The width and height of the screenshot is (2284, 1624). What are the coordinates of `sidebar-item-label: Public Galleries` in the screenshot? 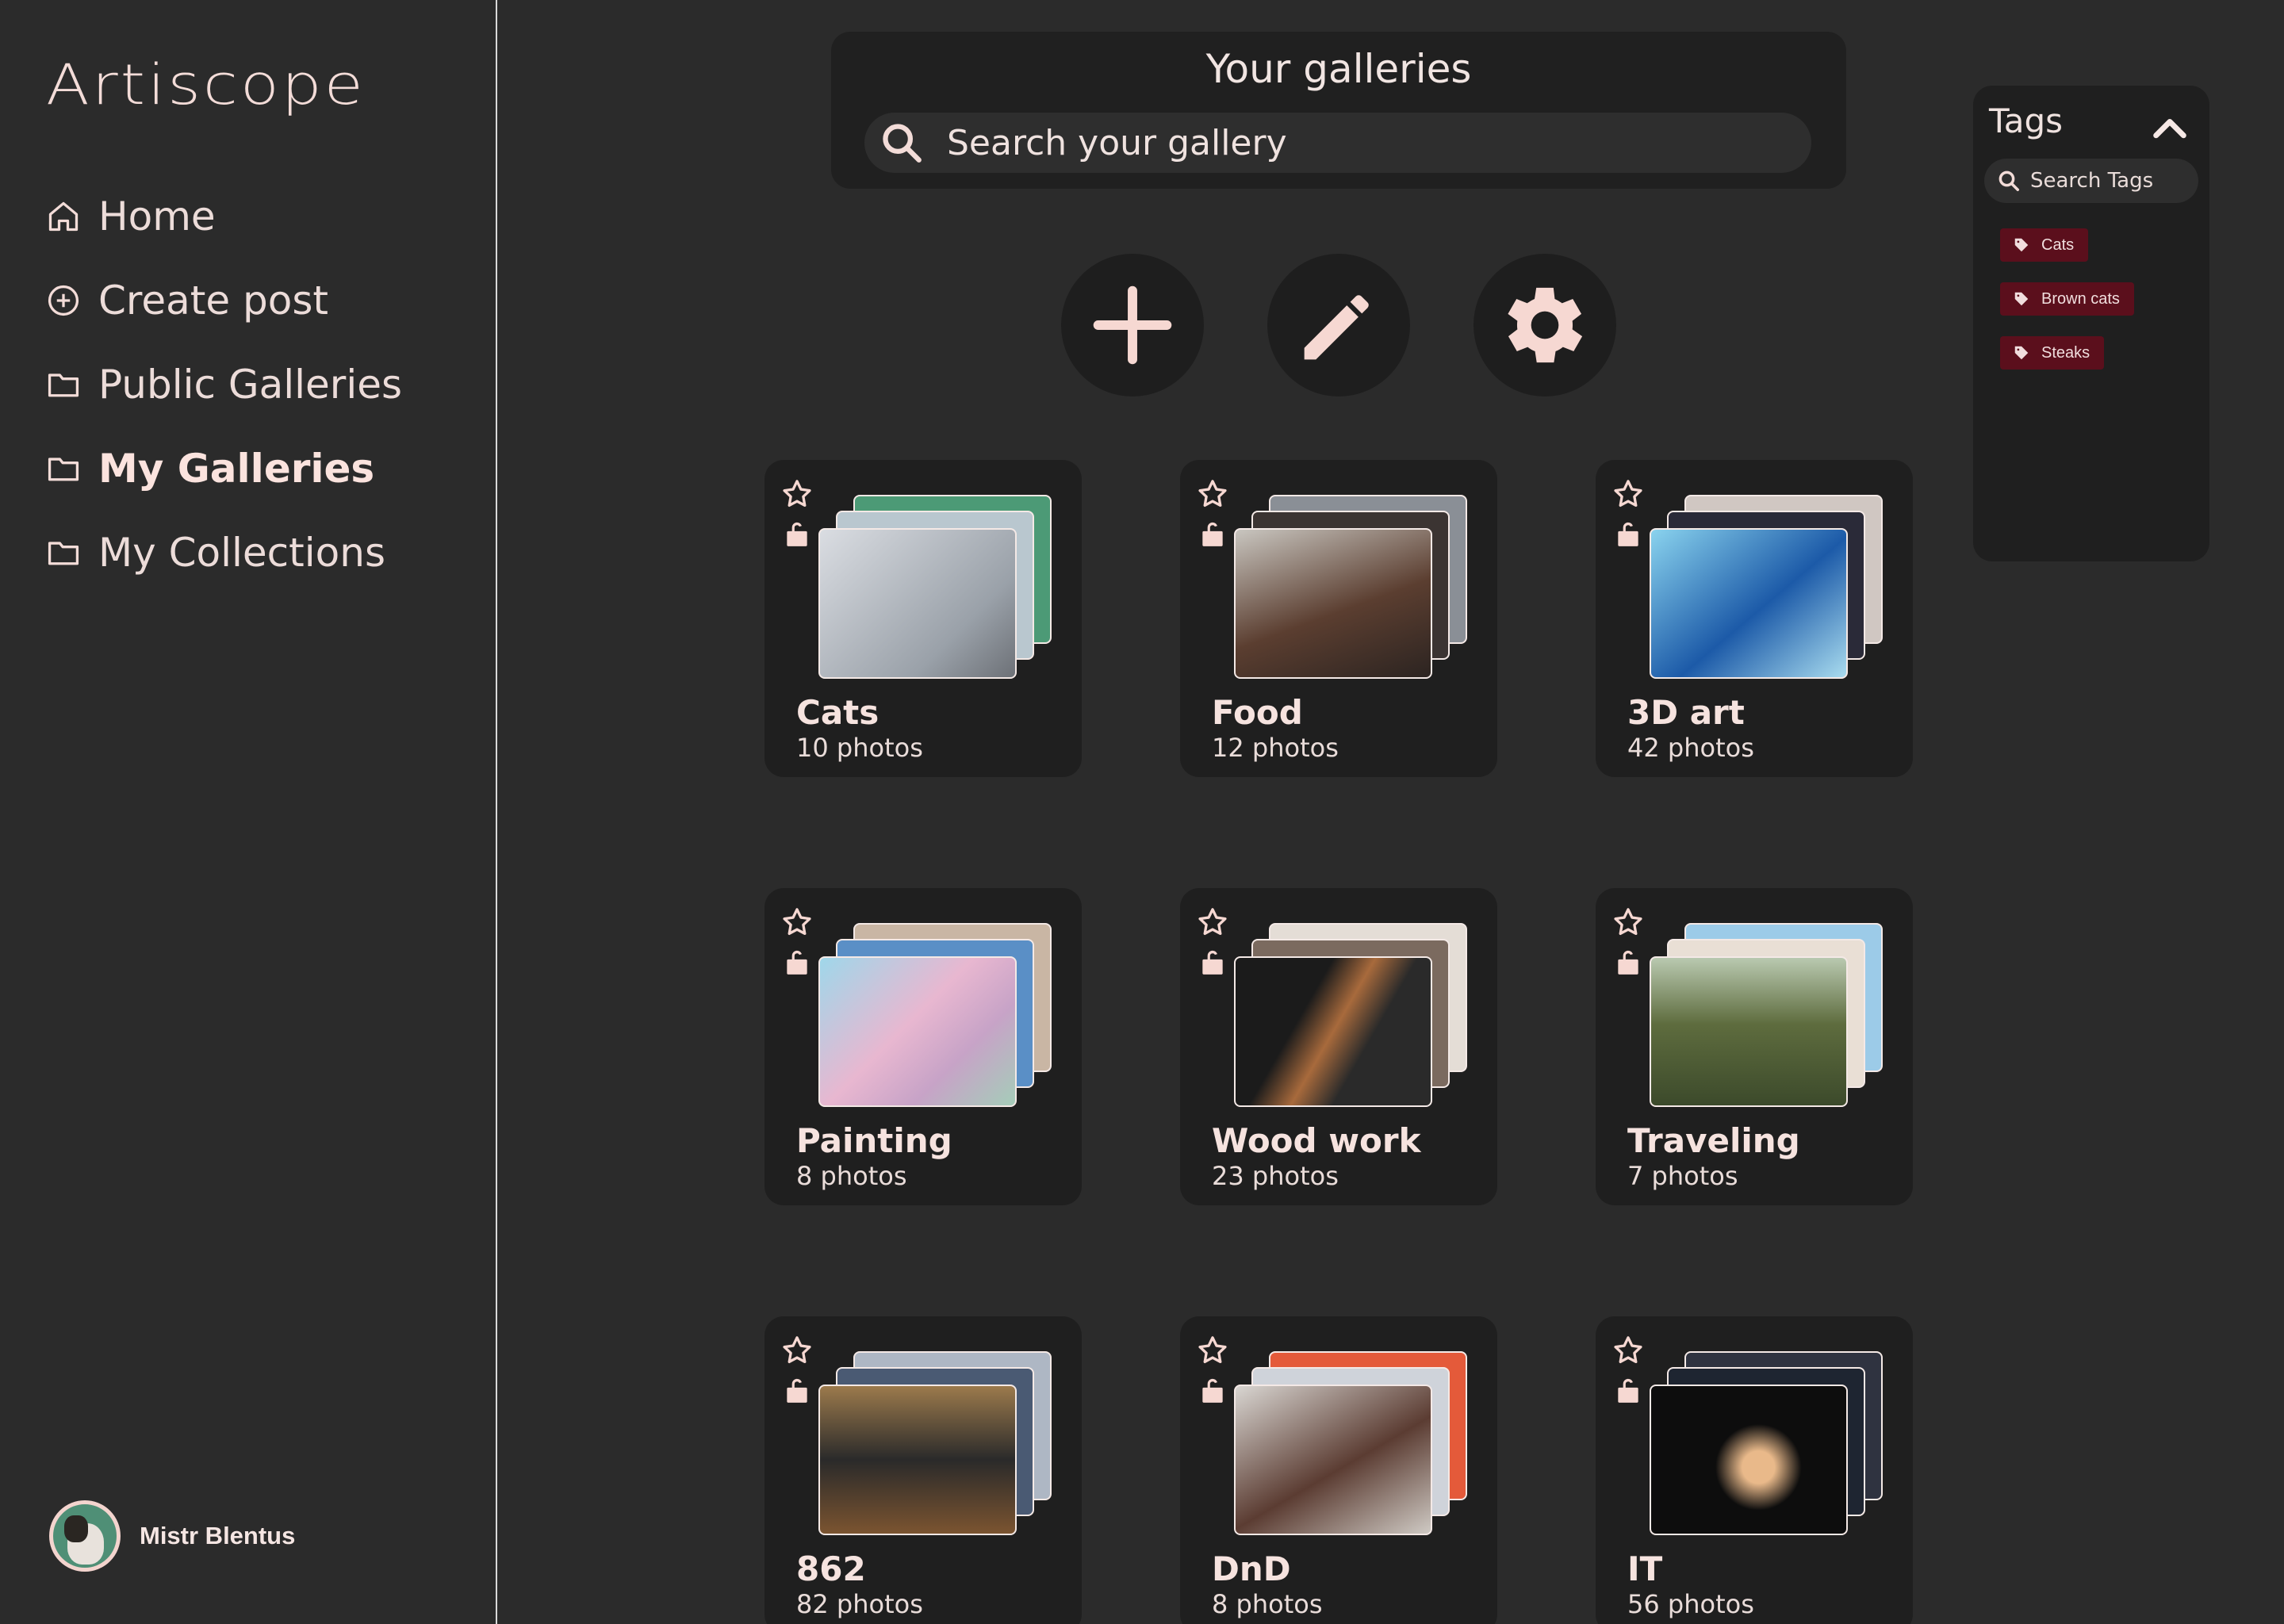 It's located at (250, 385).